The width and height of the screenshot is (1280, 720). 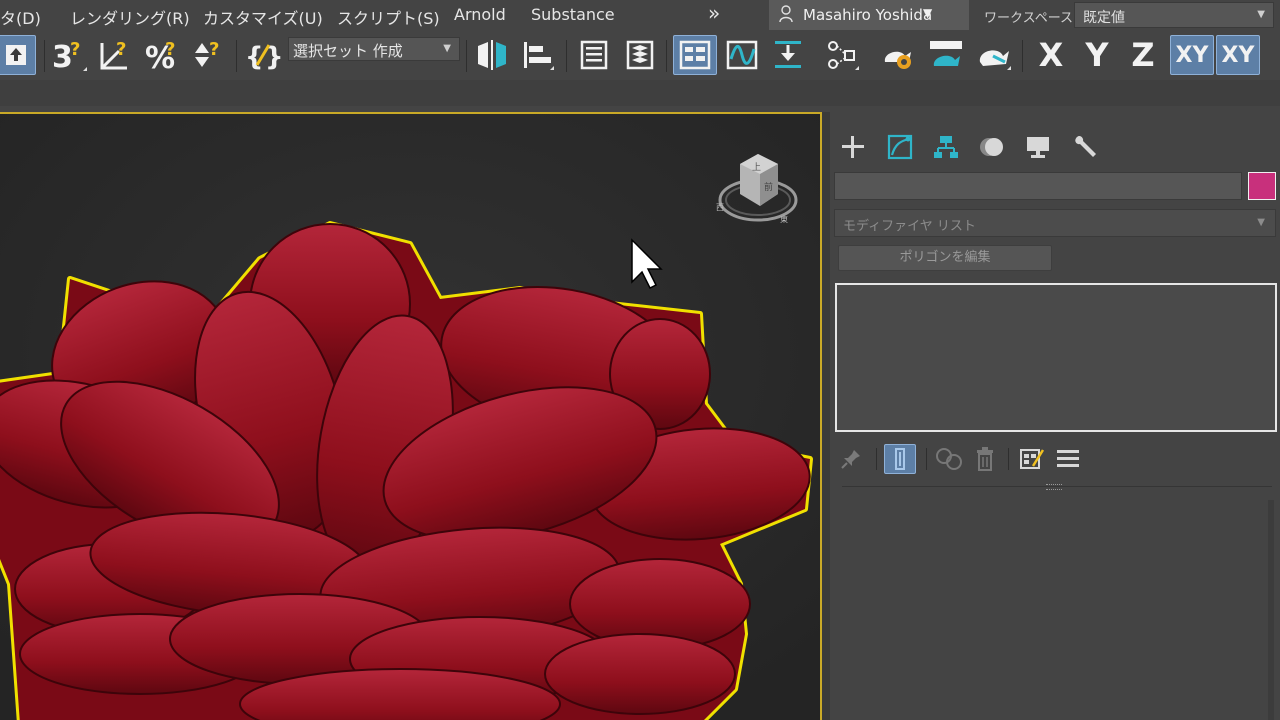 I want to click on modifier-list-menu-button, so click(x=1068, y=459).